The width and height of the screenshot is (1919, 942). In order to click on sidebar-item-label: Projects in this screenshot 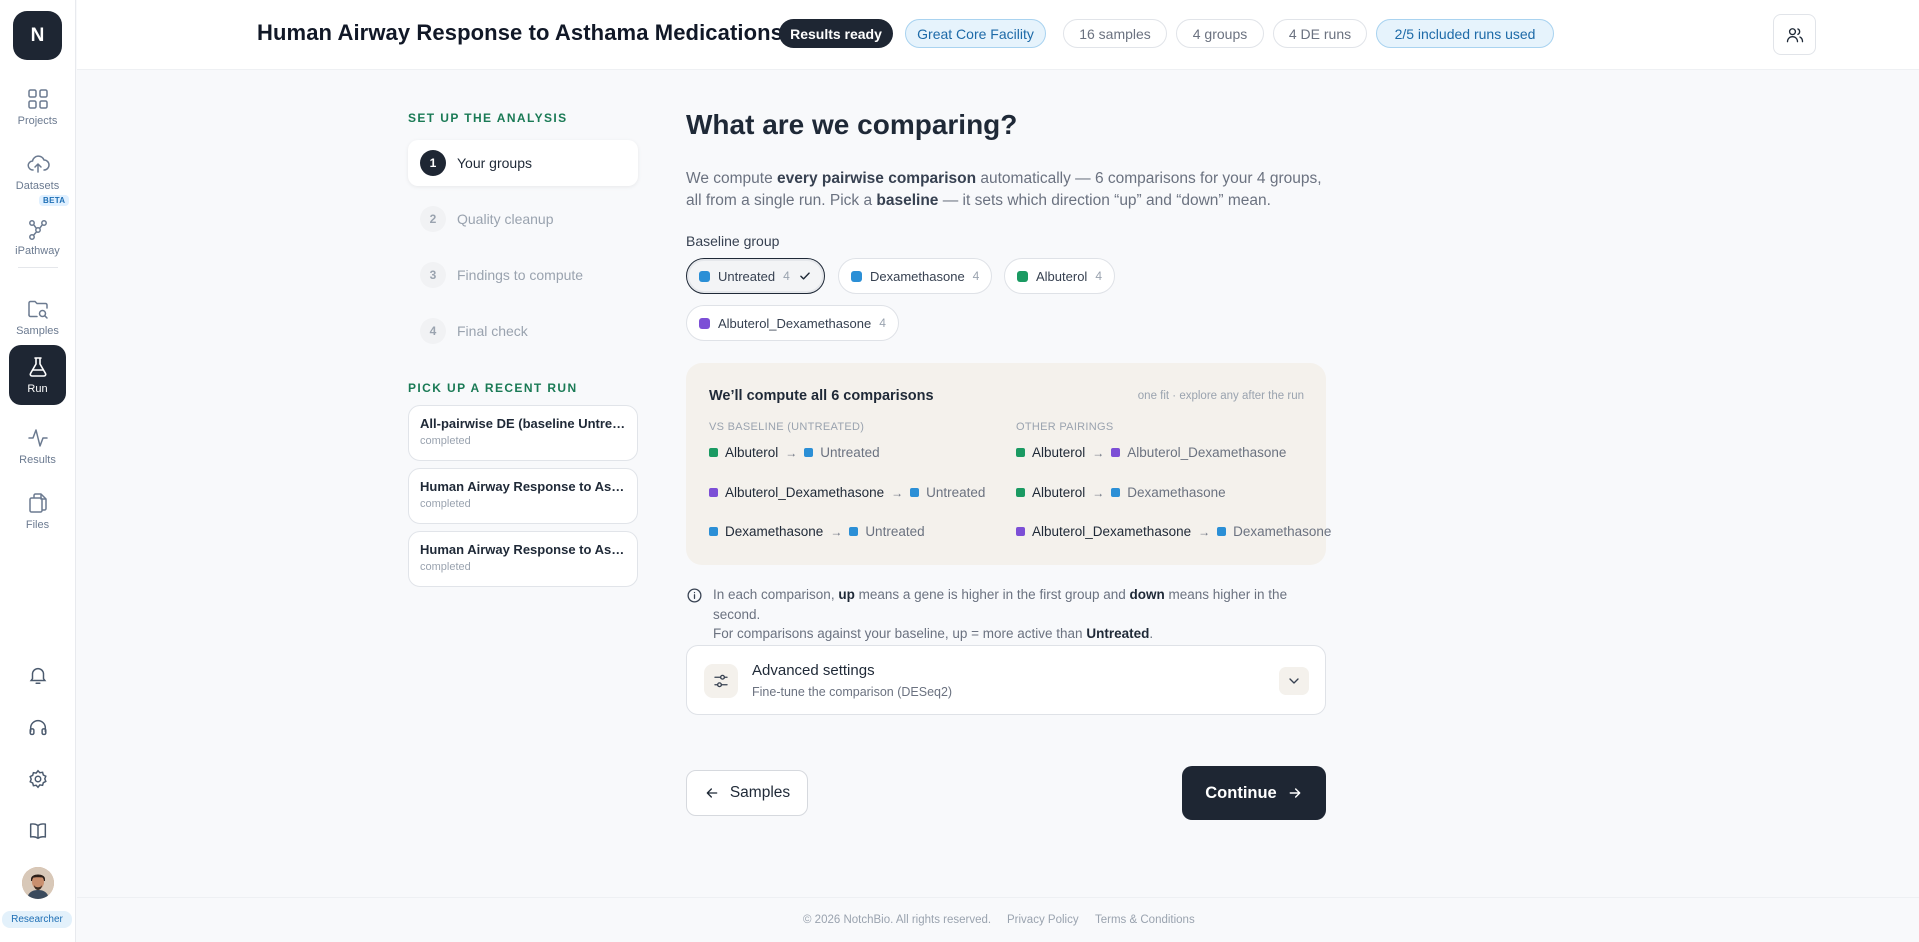, I will do `click(37, 121)`.